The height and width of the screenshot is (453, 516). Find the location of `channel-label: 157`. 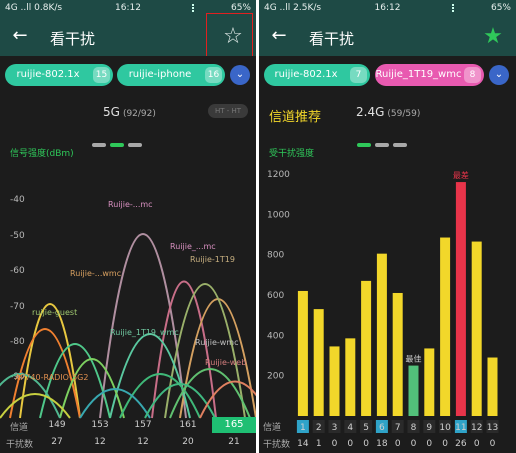

channel-label: 157 is located at coordinates (143, 425).